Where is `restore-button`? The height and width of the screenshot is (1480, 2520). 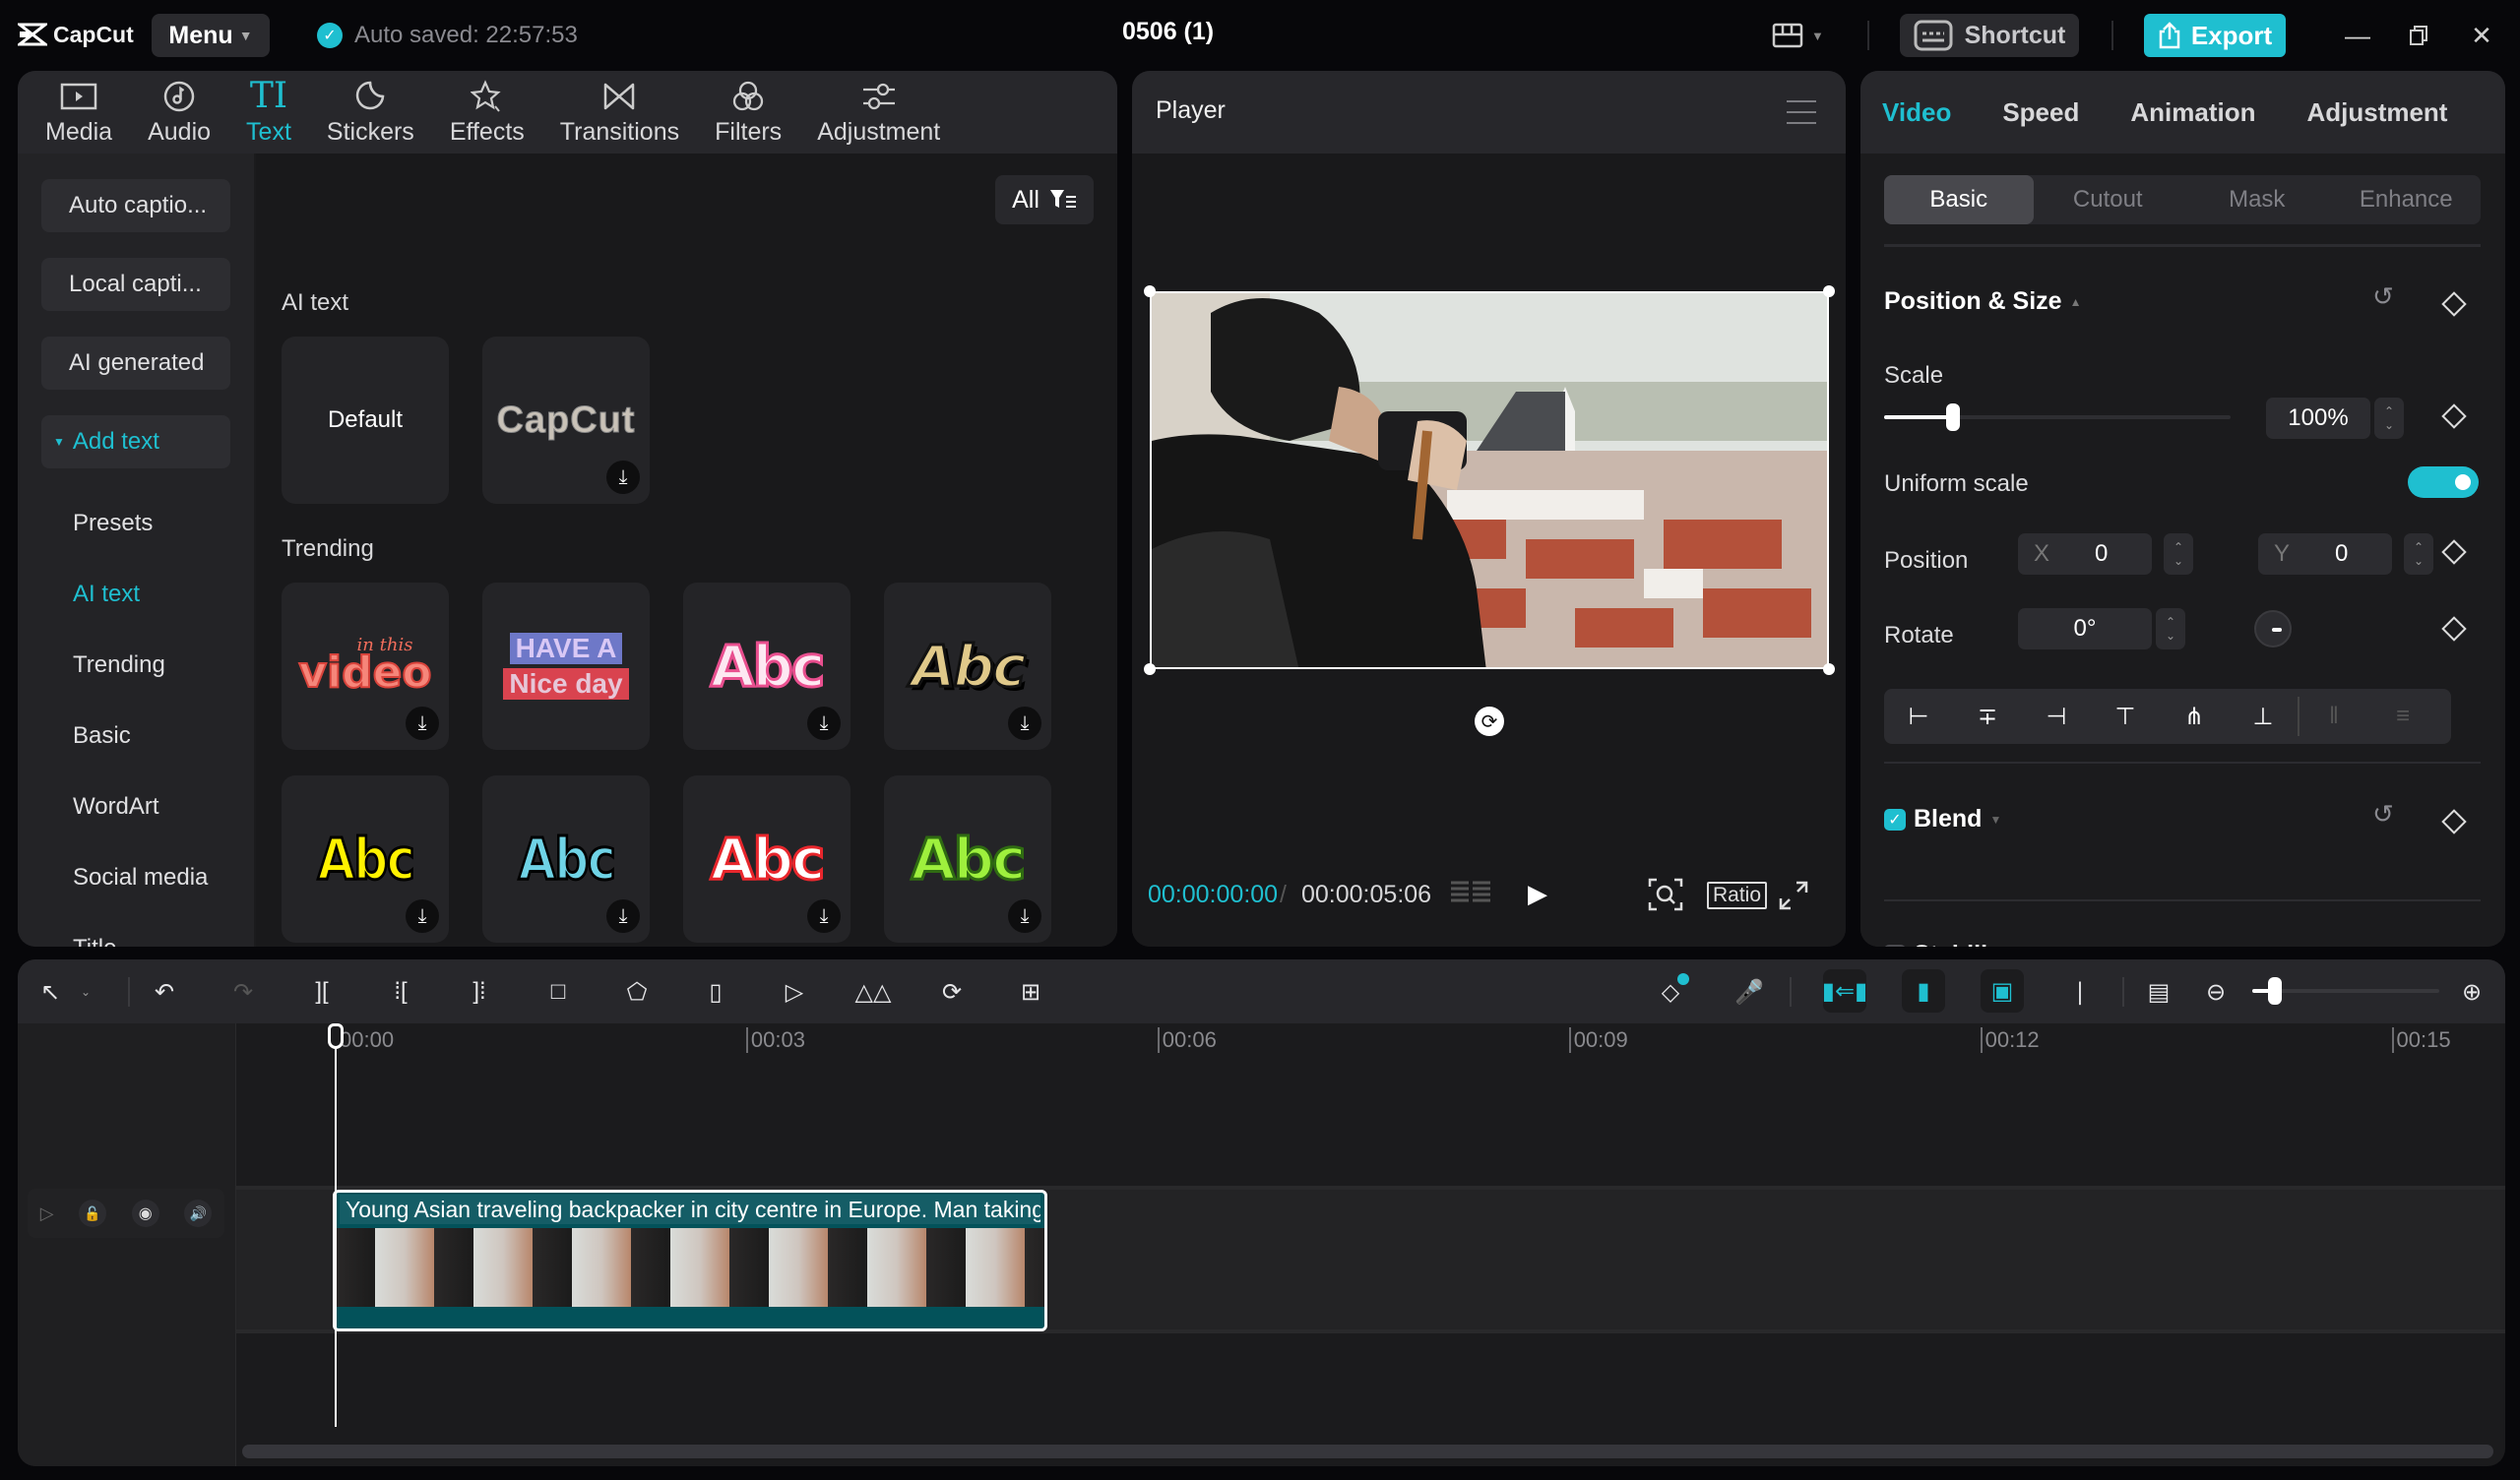 restore-button is located at coordinates (2418, 35).